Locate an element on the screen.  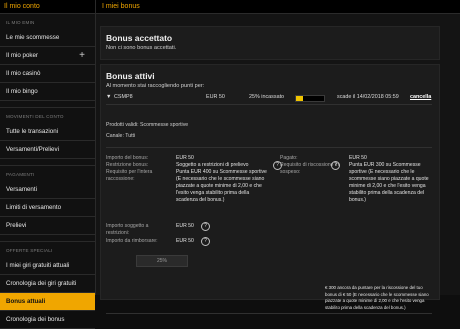
page-title: I miei bonus is located at coordinates (278, 7).